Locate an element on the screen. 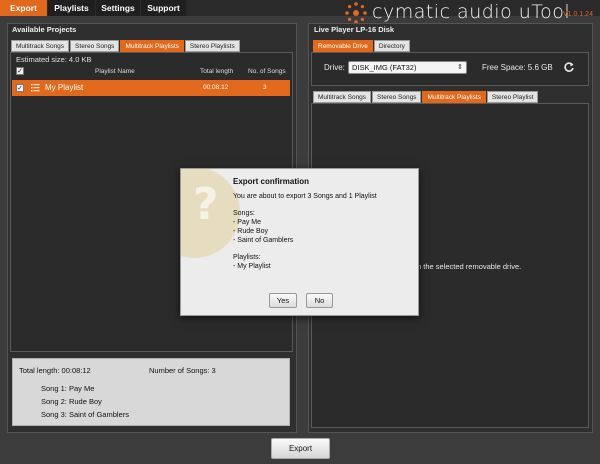 The image size is (600, 464). tab-directory: Directory is located at coordinates (391, 46).